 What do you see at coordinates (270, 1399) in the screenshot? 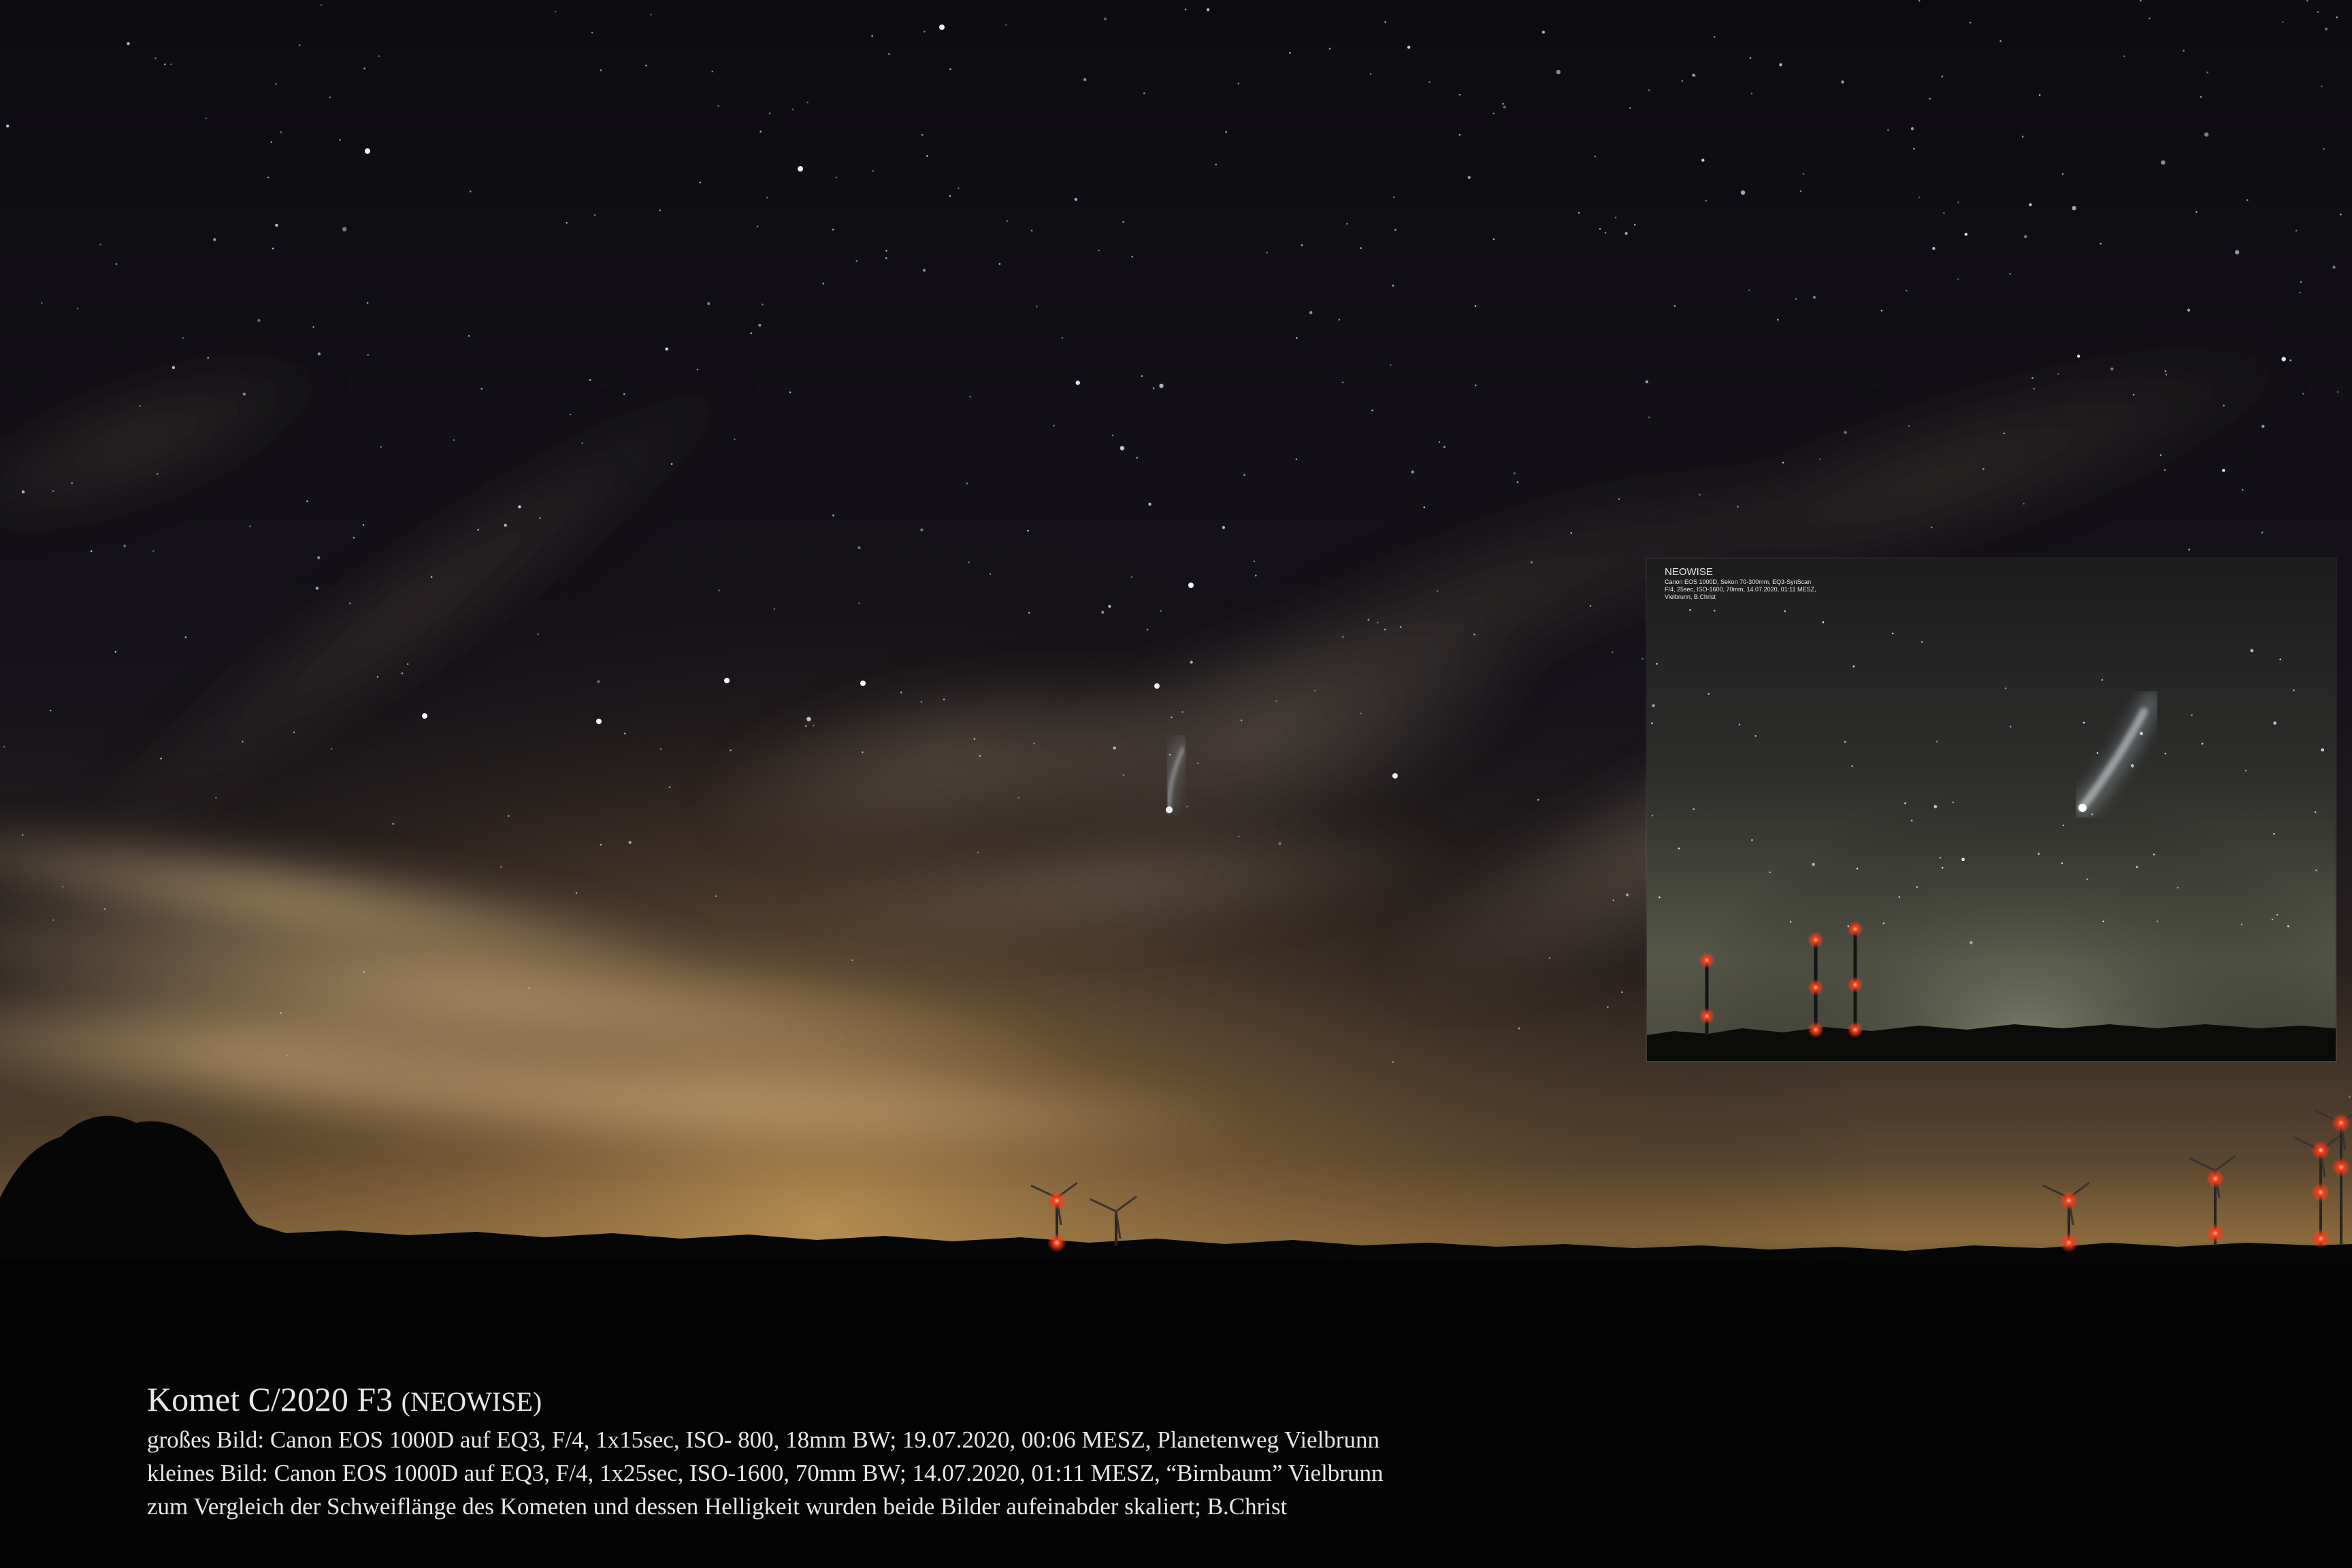
I see `caption-title-main: Komet C/2020 F3` at bounding box center [270, 1399].